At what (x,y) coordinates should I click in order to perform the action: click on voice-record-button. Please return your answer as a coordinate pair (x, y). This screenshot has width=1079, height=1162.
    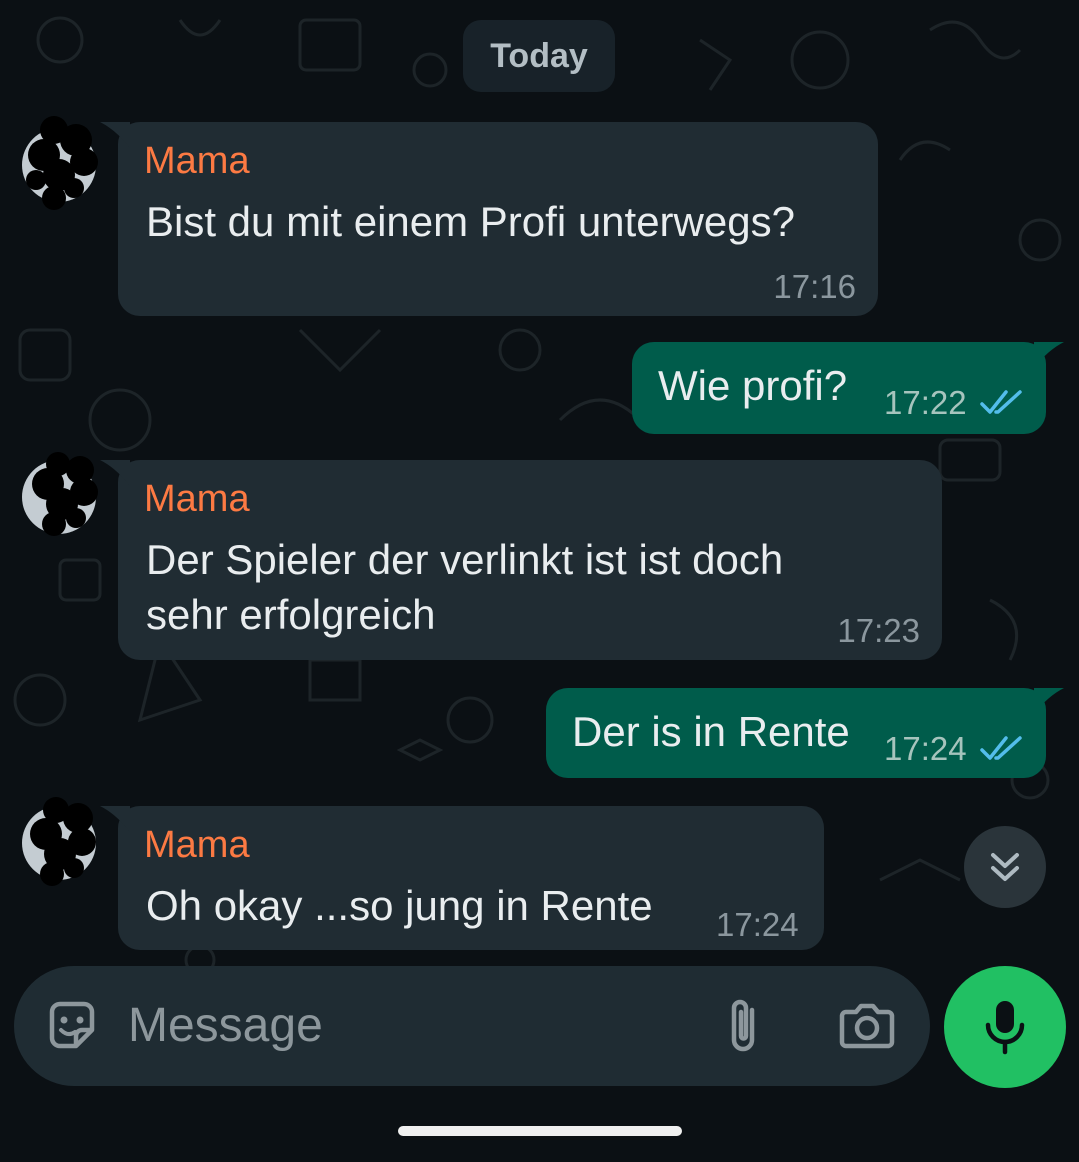
    Looking at the image, I should click on (1005, 1027).